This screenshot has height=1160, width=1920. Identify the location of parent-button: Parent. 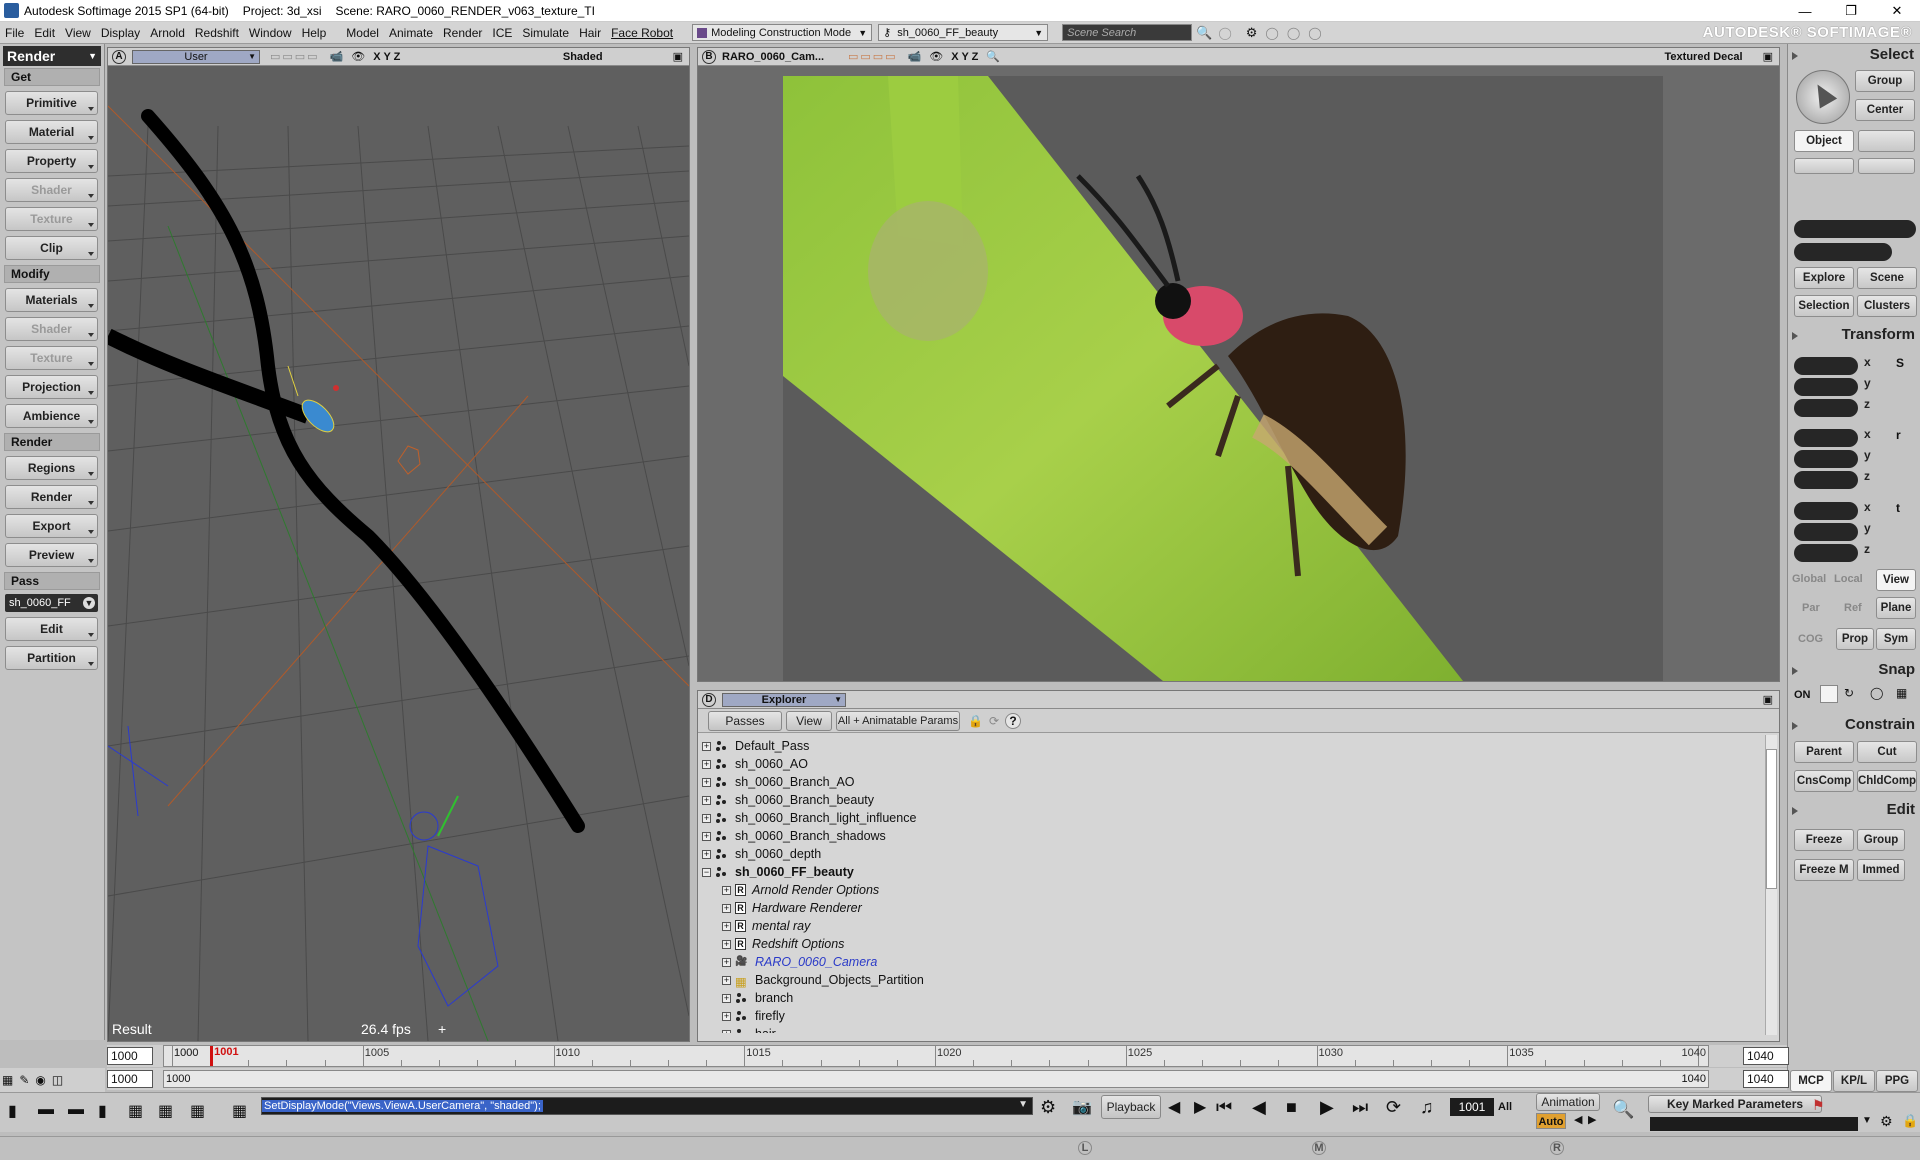
(1824, 752).